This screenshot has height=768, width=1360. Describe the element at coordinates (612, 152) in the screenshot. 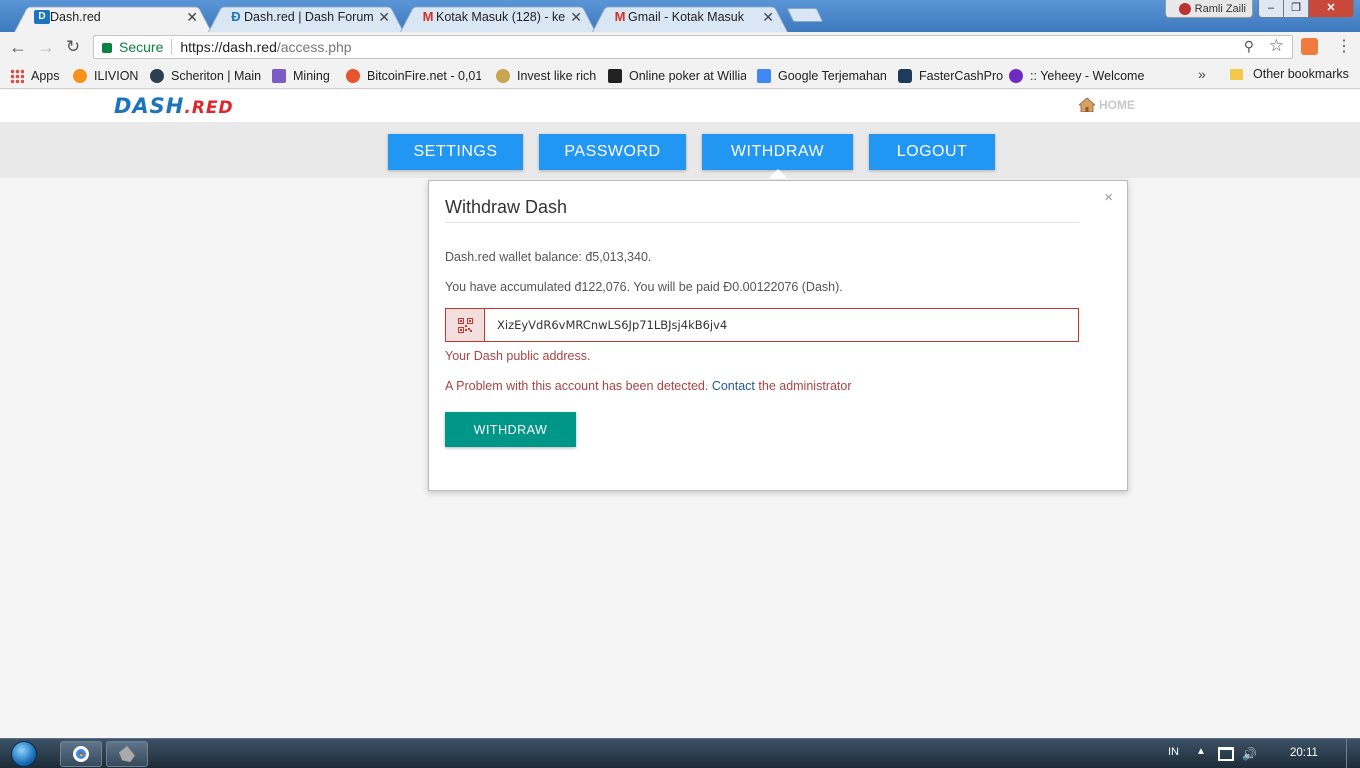

I see `nav-password-button: PASSWORD` at that location.